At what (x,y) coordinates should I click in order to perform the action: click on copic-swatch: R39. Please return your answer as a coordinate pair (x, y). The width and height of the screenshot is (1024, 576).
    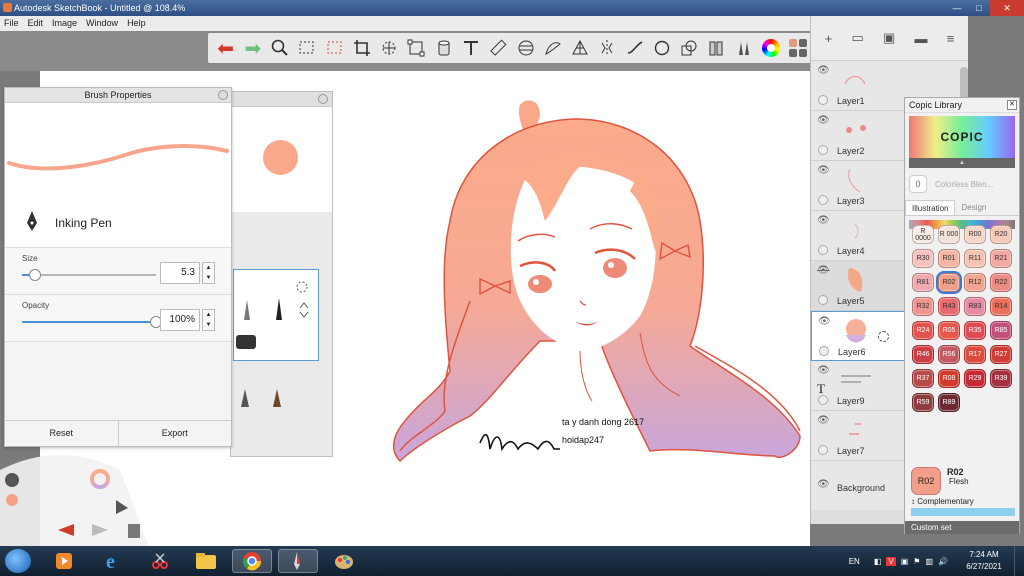
    Looking at the image, I should click on (1001, 378).